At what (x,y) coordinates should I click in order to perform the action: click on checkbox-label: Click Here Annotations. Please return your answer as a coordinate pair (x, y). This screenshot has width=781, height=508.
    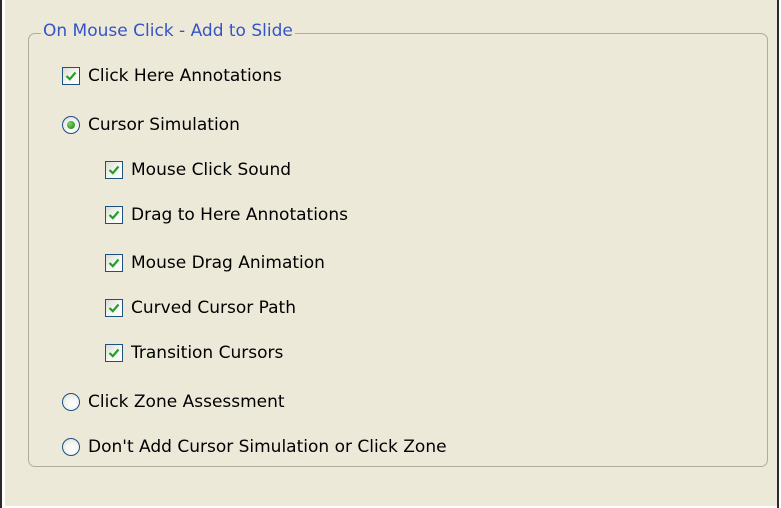
    Looking at the image, I should click on (185, 76).